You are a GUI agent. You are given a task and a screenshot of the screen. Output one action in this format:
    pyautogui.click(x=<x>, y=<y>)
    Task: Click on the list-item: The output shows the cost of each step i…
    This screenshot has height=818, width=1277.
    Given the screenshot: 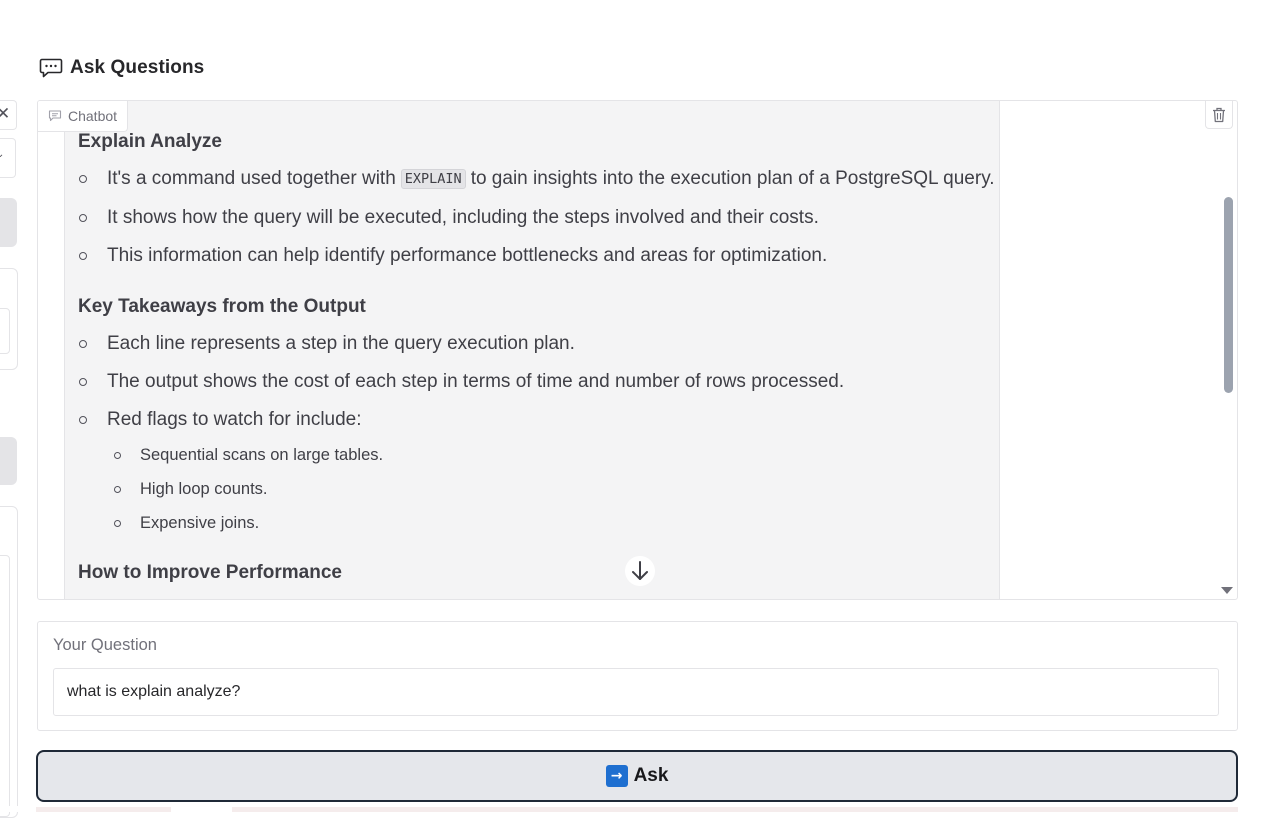 What is the action you would take?
    pyautogui.click(x=461, y=382)
    